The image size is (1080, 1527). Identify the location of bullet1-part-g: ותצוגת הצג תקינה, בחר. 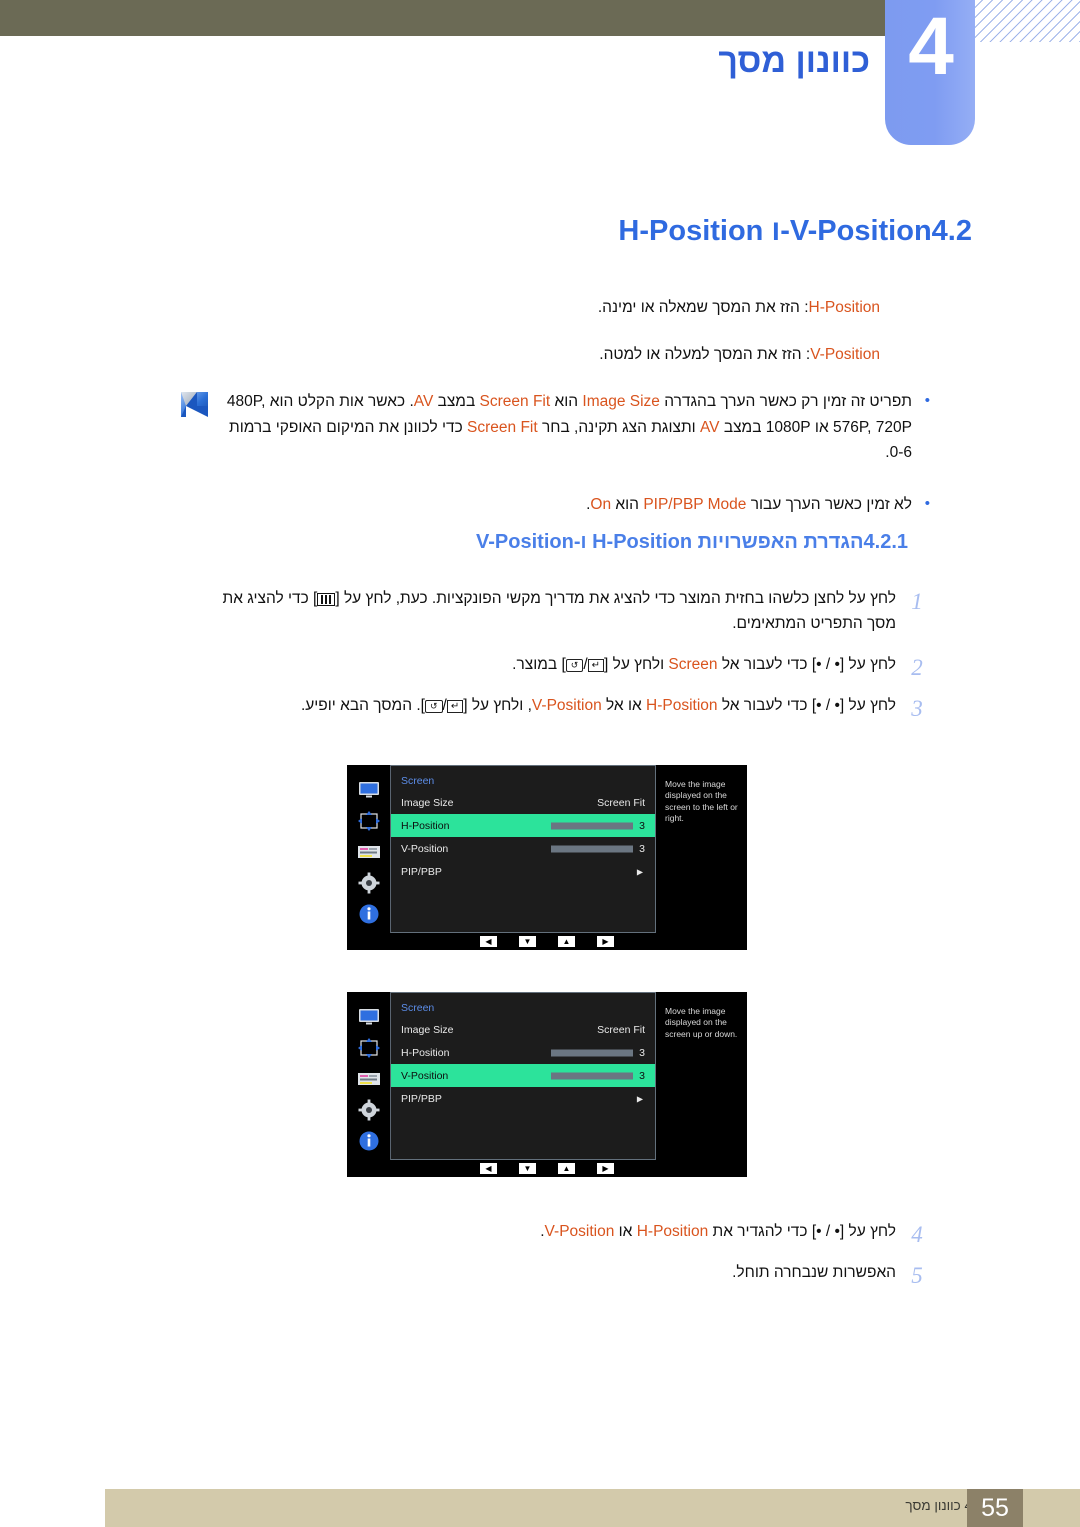
(618, 427).